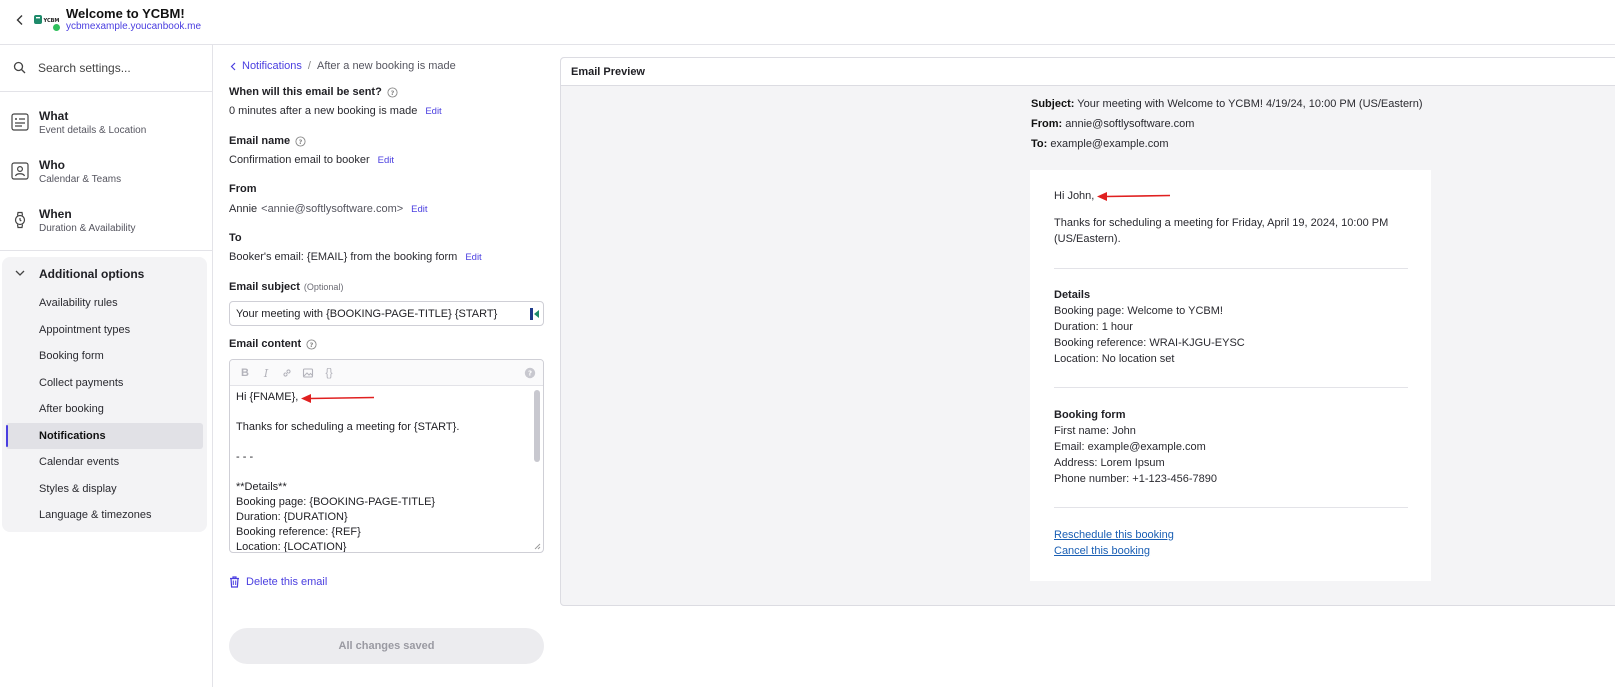 This screenshot has height=687, width=1615. I want to click on email-subject-label-text: Email subject, so click(264, 287).